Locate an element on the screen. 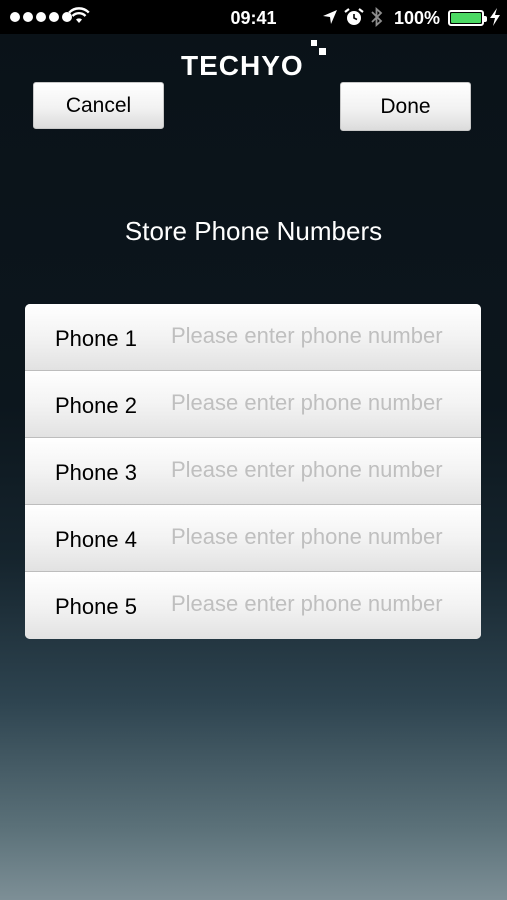 This screenshot has width=507, height=900. phone-row-3: Phone 3 is located at coordinates (253, 471).